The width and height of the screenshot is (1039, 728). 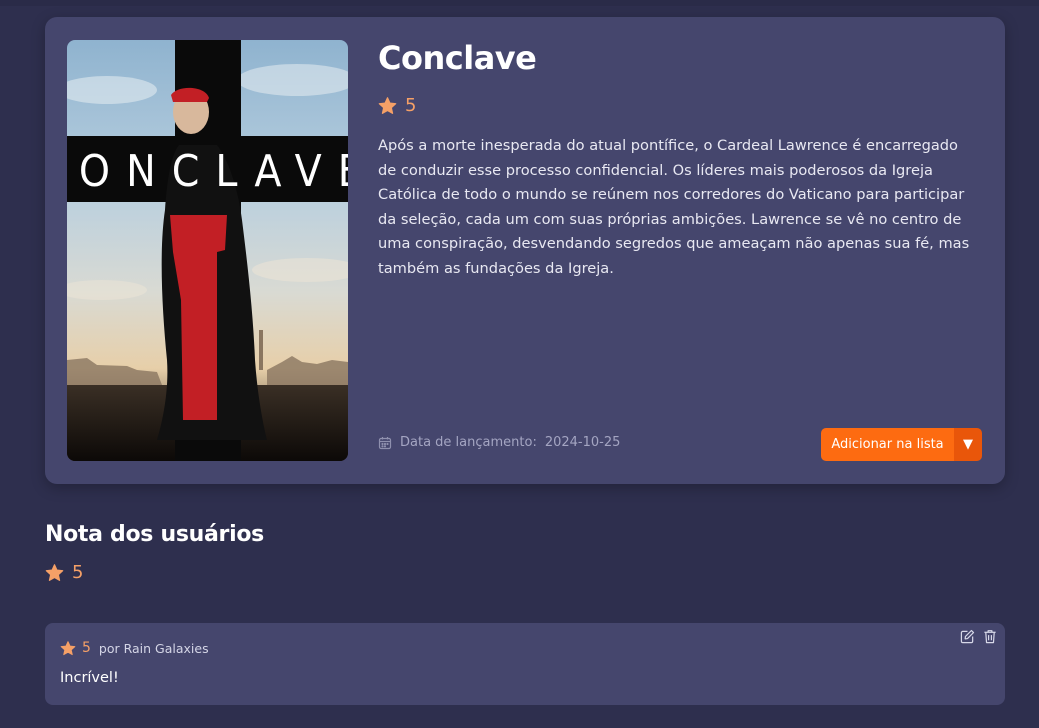 I want to click on review-score: 5, so click(x=86, y=648).